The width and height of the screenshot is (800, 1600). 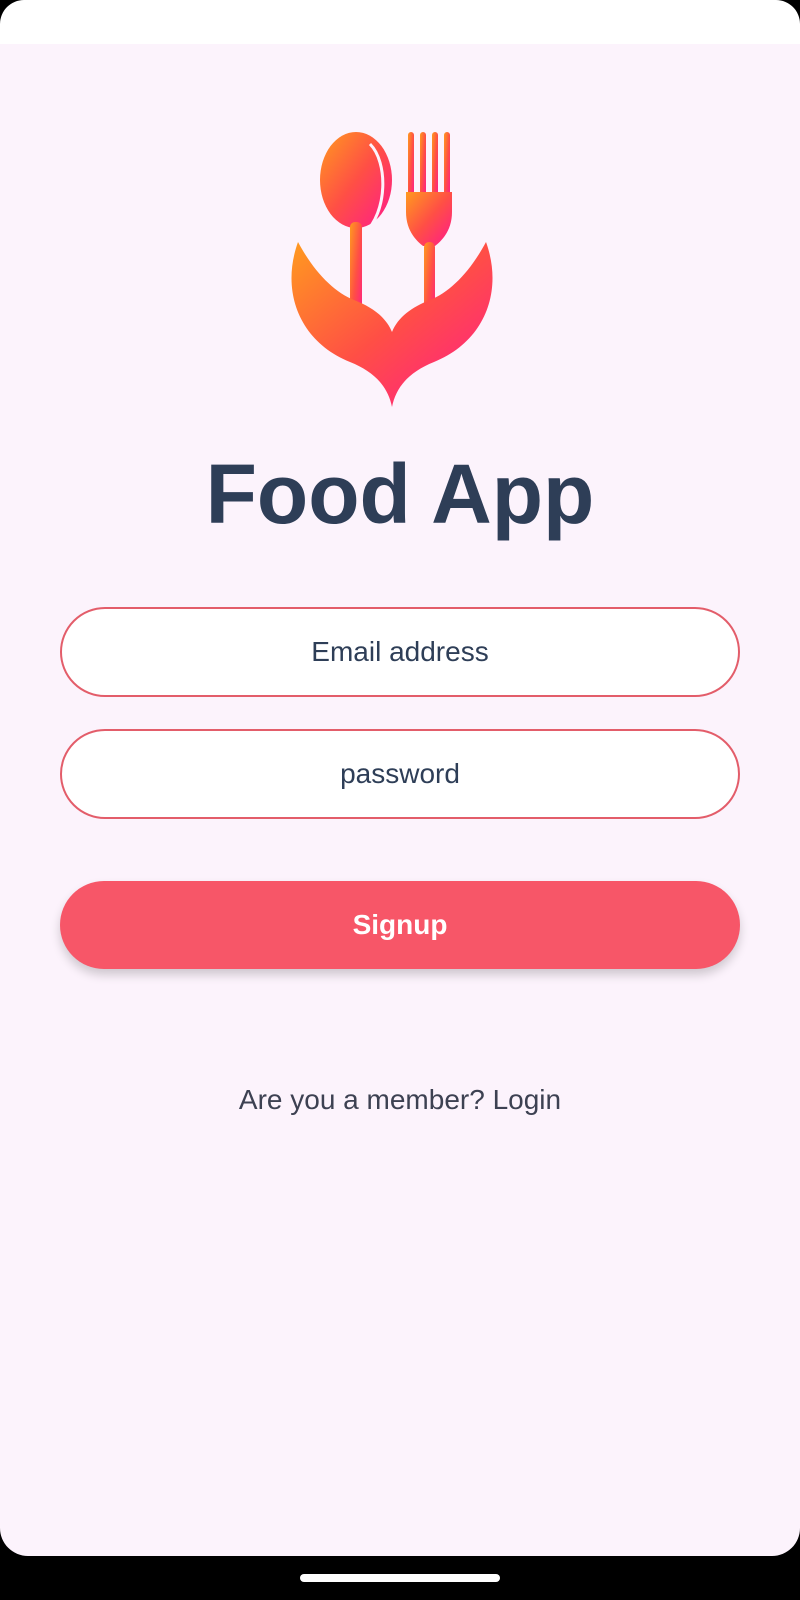 What do you see at coordinates (400, 1100) in the screenshot?
I see `login-link: Are you a member? Login` at bounding box center [400, 1100].